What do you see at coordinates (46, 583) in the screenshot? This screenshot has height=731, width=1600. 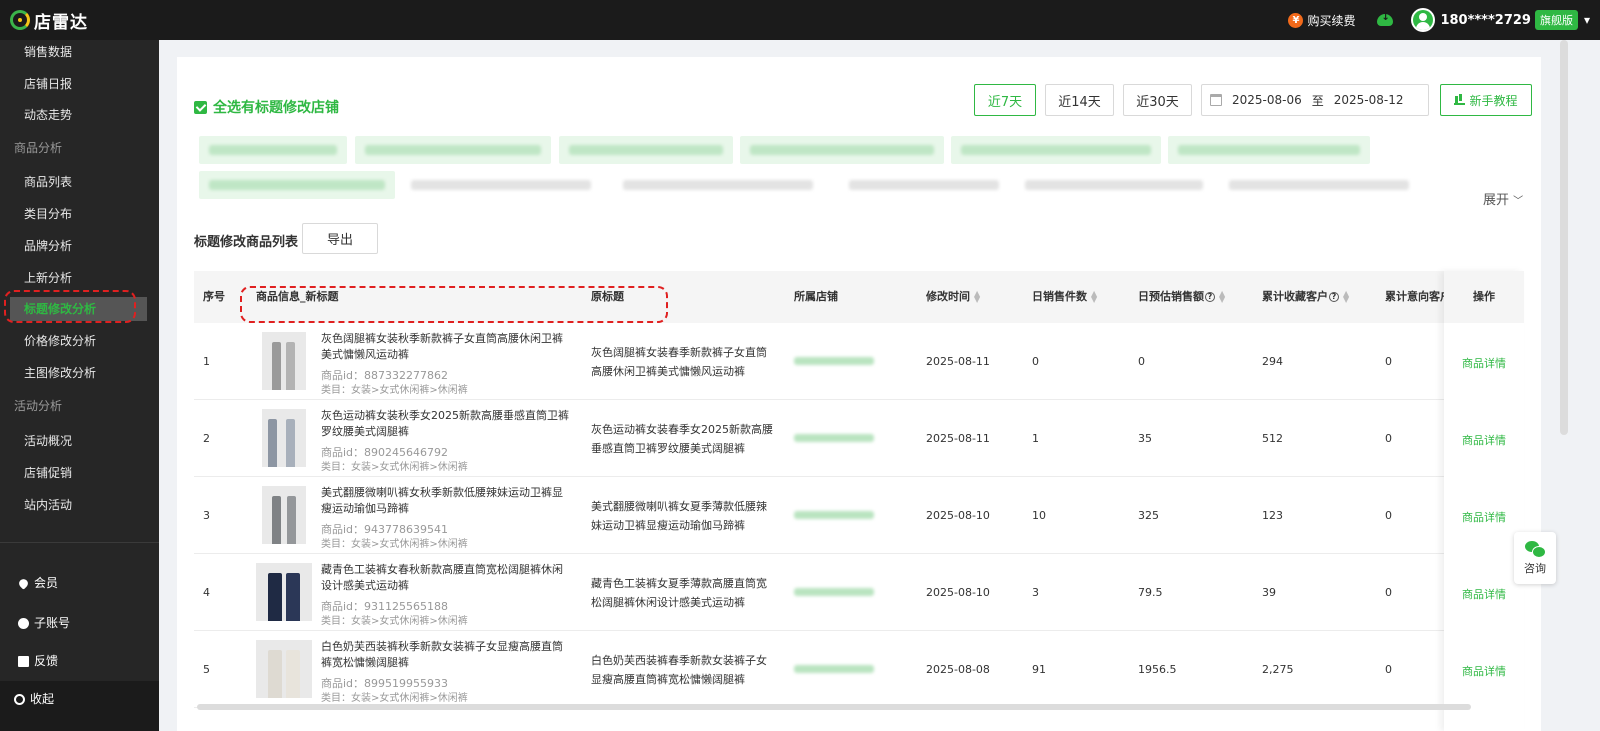 I see `sidebar-member-label: 会员` at bounding box center [46, 583].